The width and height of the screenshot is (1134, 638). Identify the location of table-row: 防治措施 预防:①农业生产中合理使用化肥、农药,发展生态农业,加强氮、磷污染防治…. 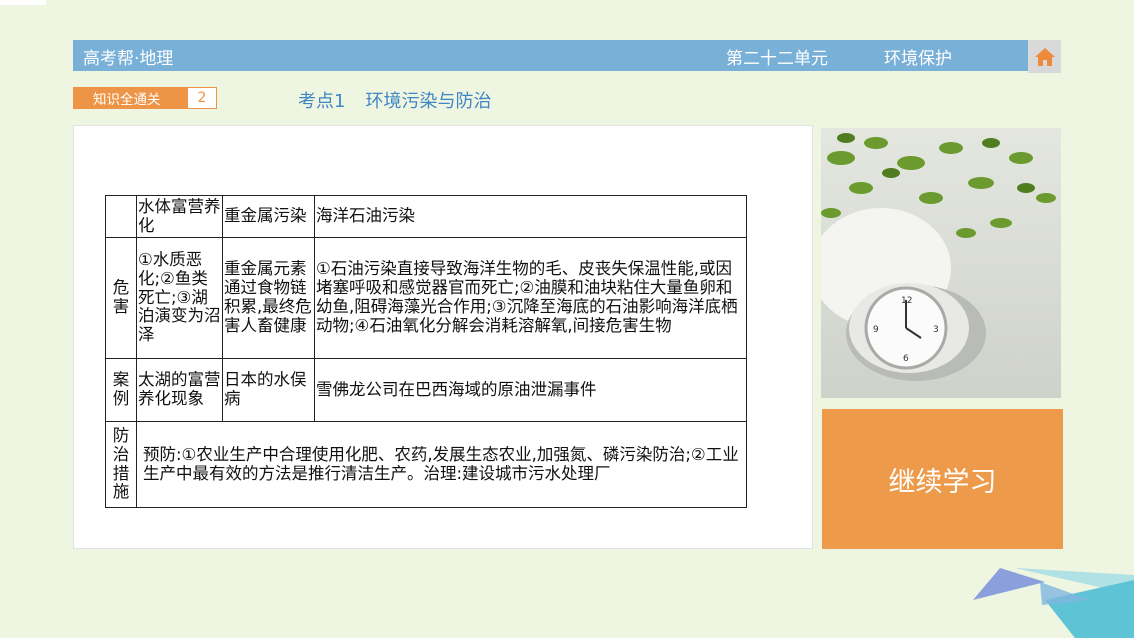
(426, 464).